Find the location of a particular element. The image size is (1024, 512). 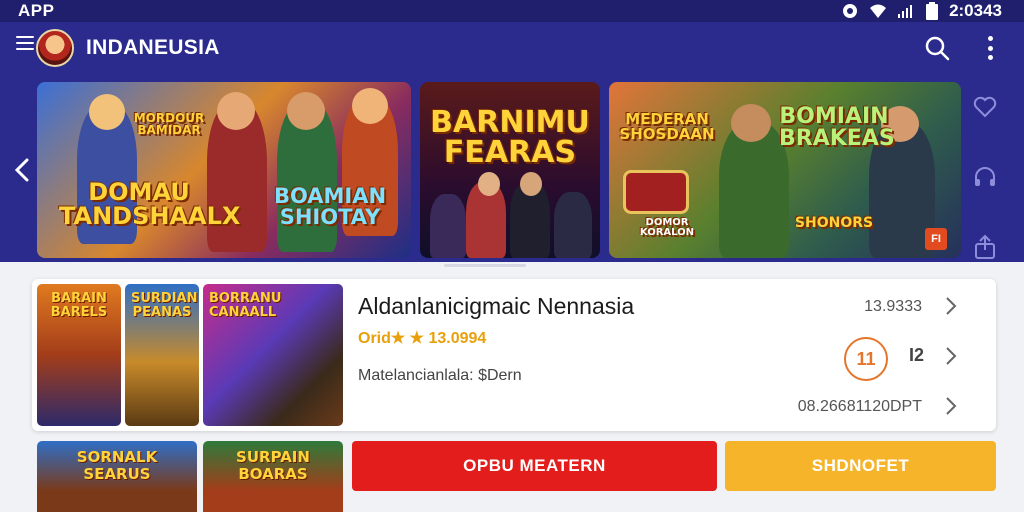

banner-1-title-top: MORDOUR BAMIDAR is located at coordinates (169, 124).